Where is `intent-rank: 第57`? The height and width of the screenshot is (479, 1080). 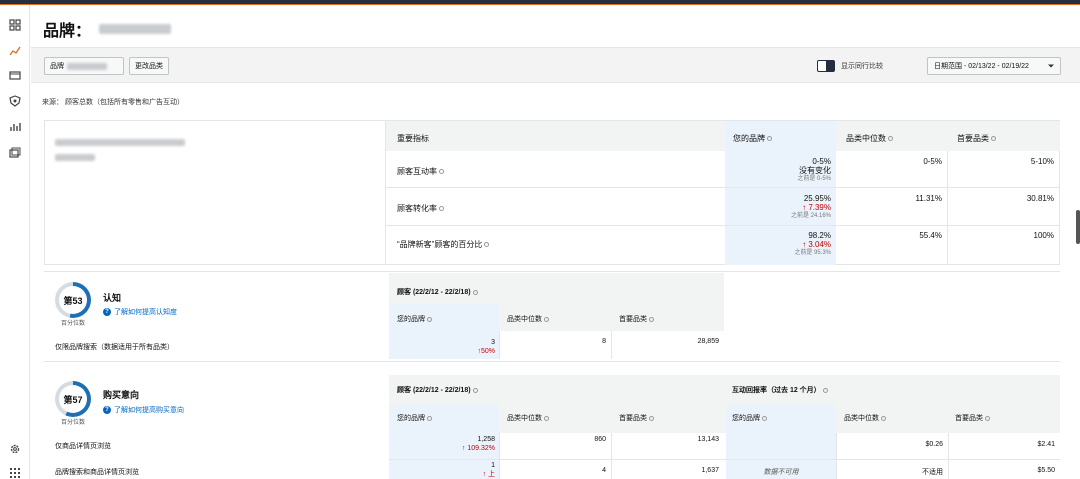 intent-rank: 第57 is located at coordinates (73, 400).